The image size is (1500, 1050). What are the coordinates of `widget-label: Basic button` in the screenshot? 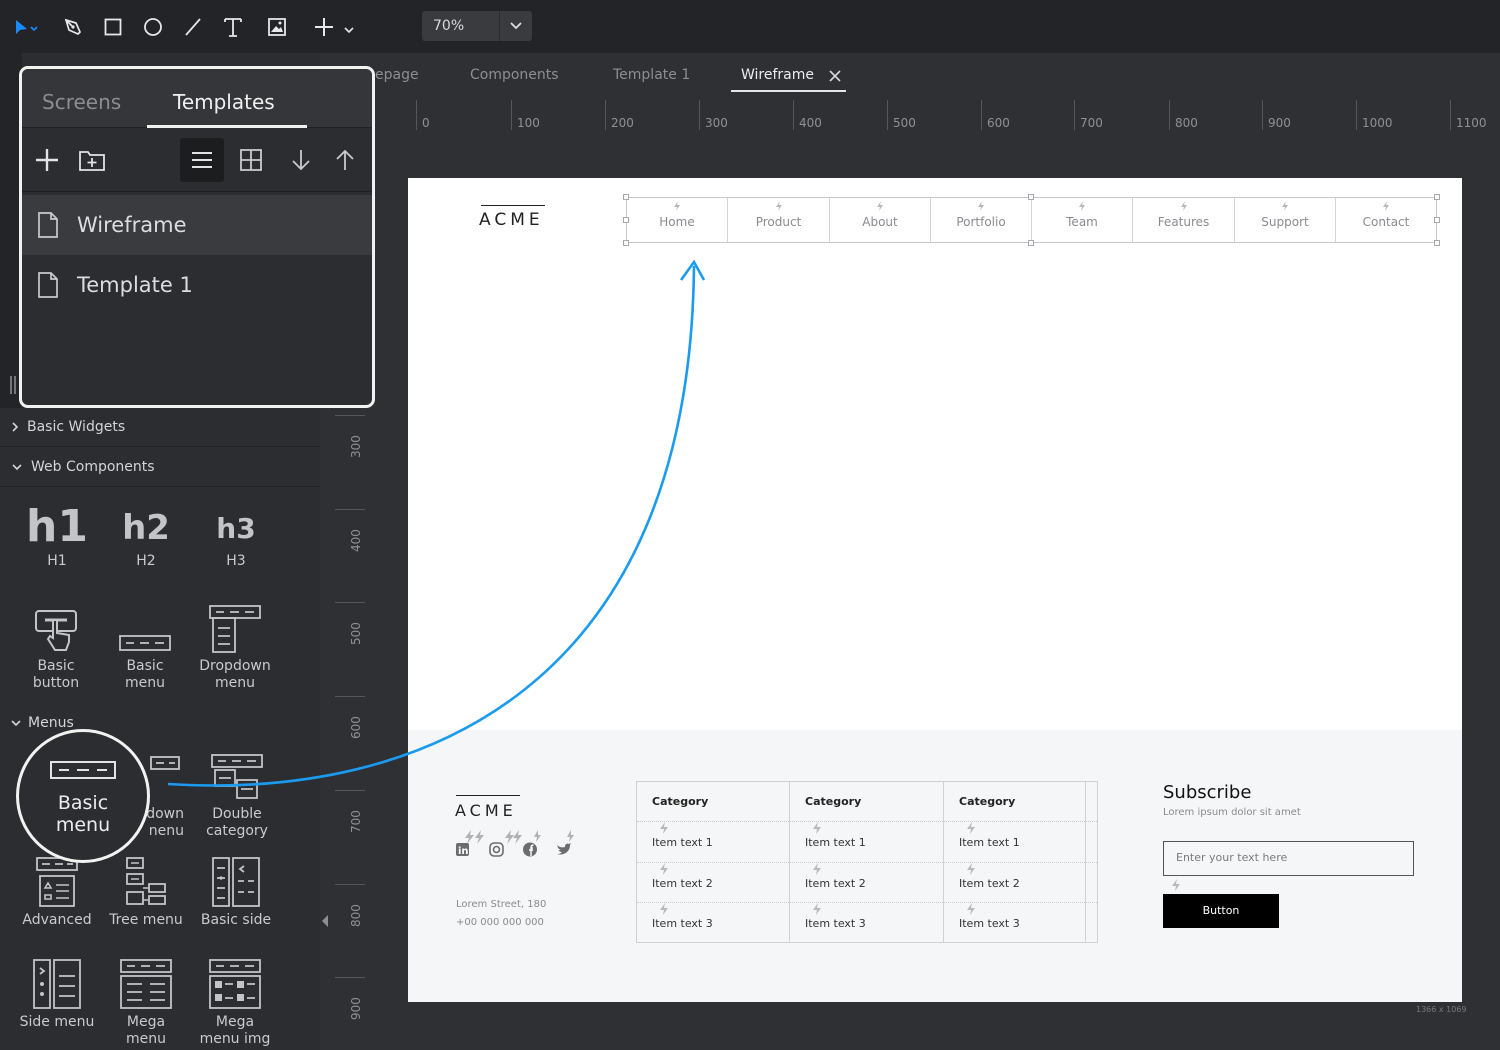 It's located at (56, 674).